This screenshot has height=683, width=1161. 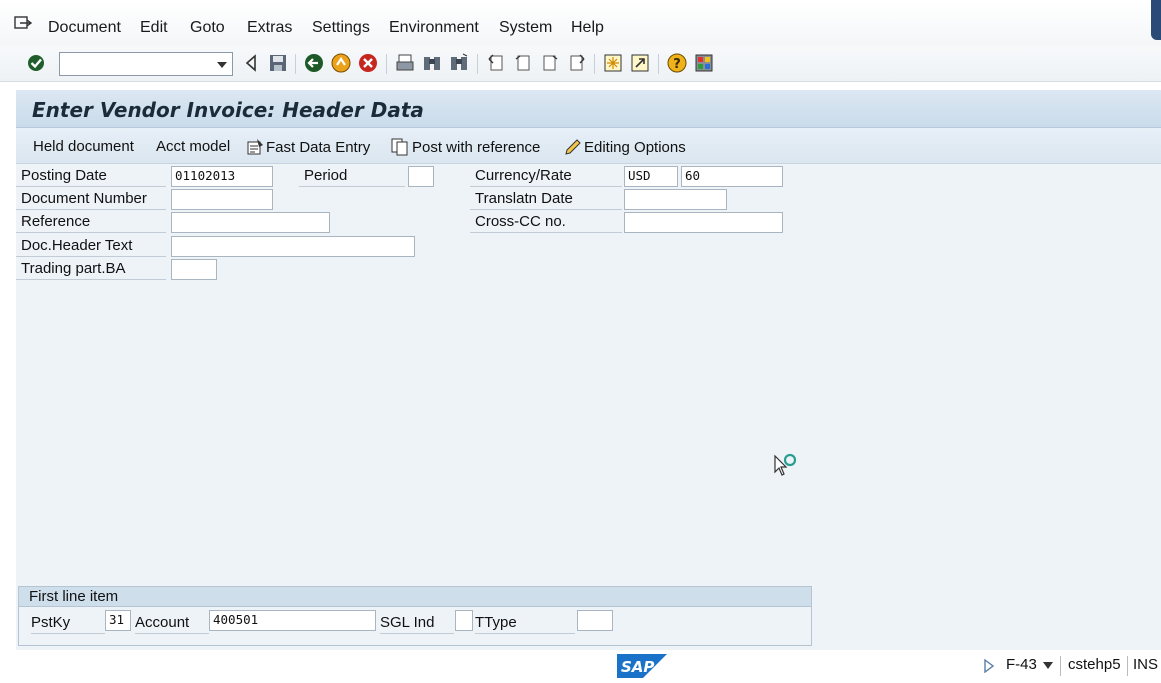 I want to click on account-field: 400501, so click(x=292, y=620).